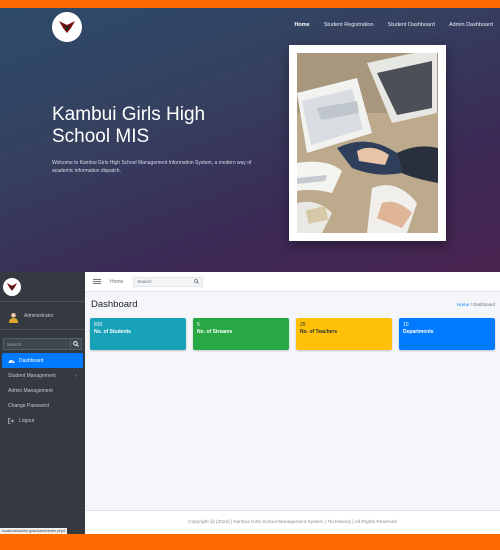  What do you see at coordinates (250, 4) in the screenshot?
I see `top-accent-strip` at bounding box center [250, 4].